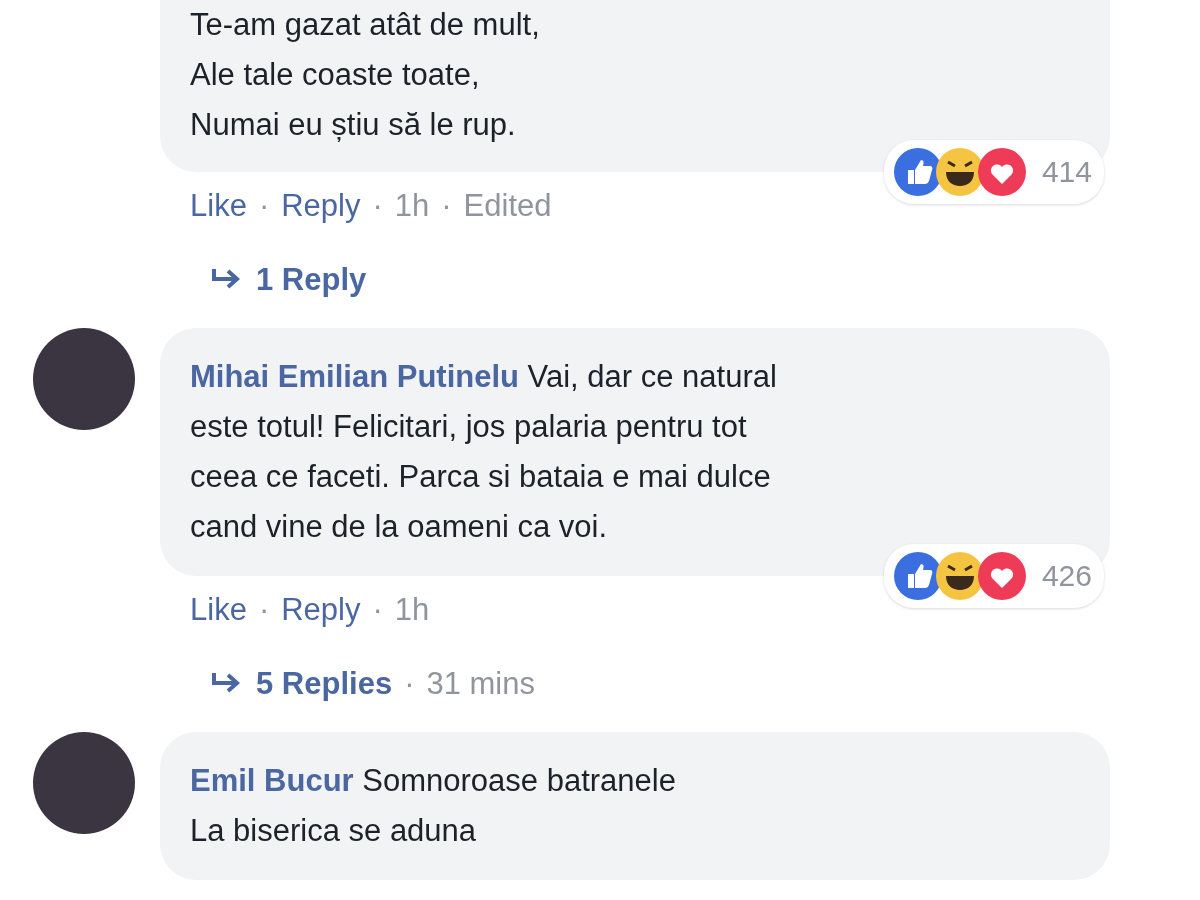  Describe the element at coordinates (324, 684) in the screenshot. I see `replies-link: 5 Replies` at that location.